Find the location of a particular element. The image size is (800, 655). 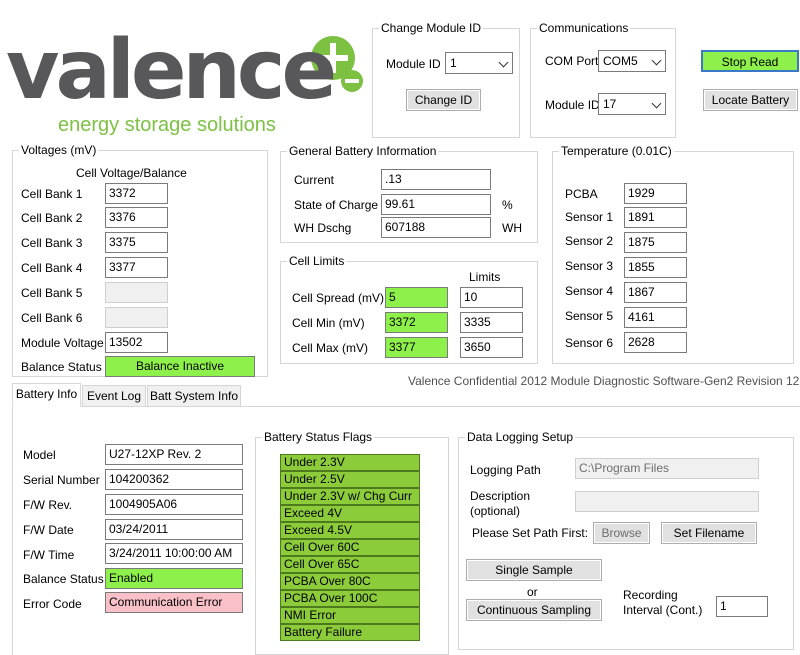

soc-label: State of Charge is located at coordinates (336, 205).